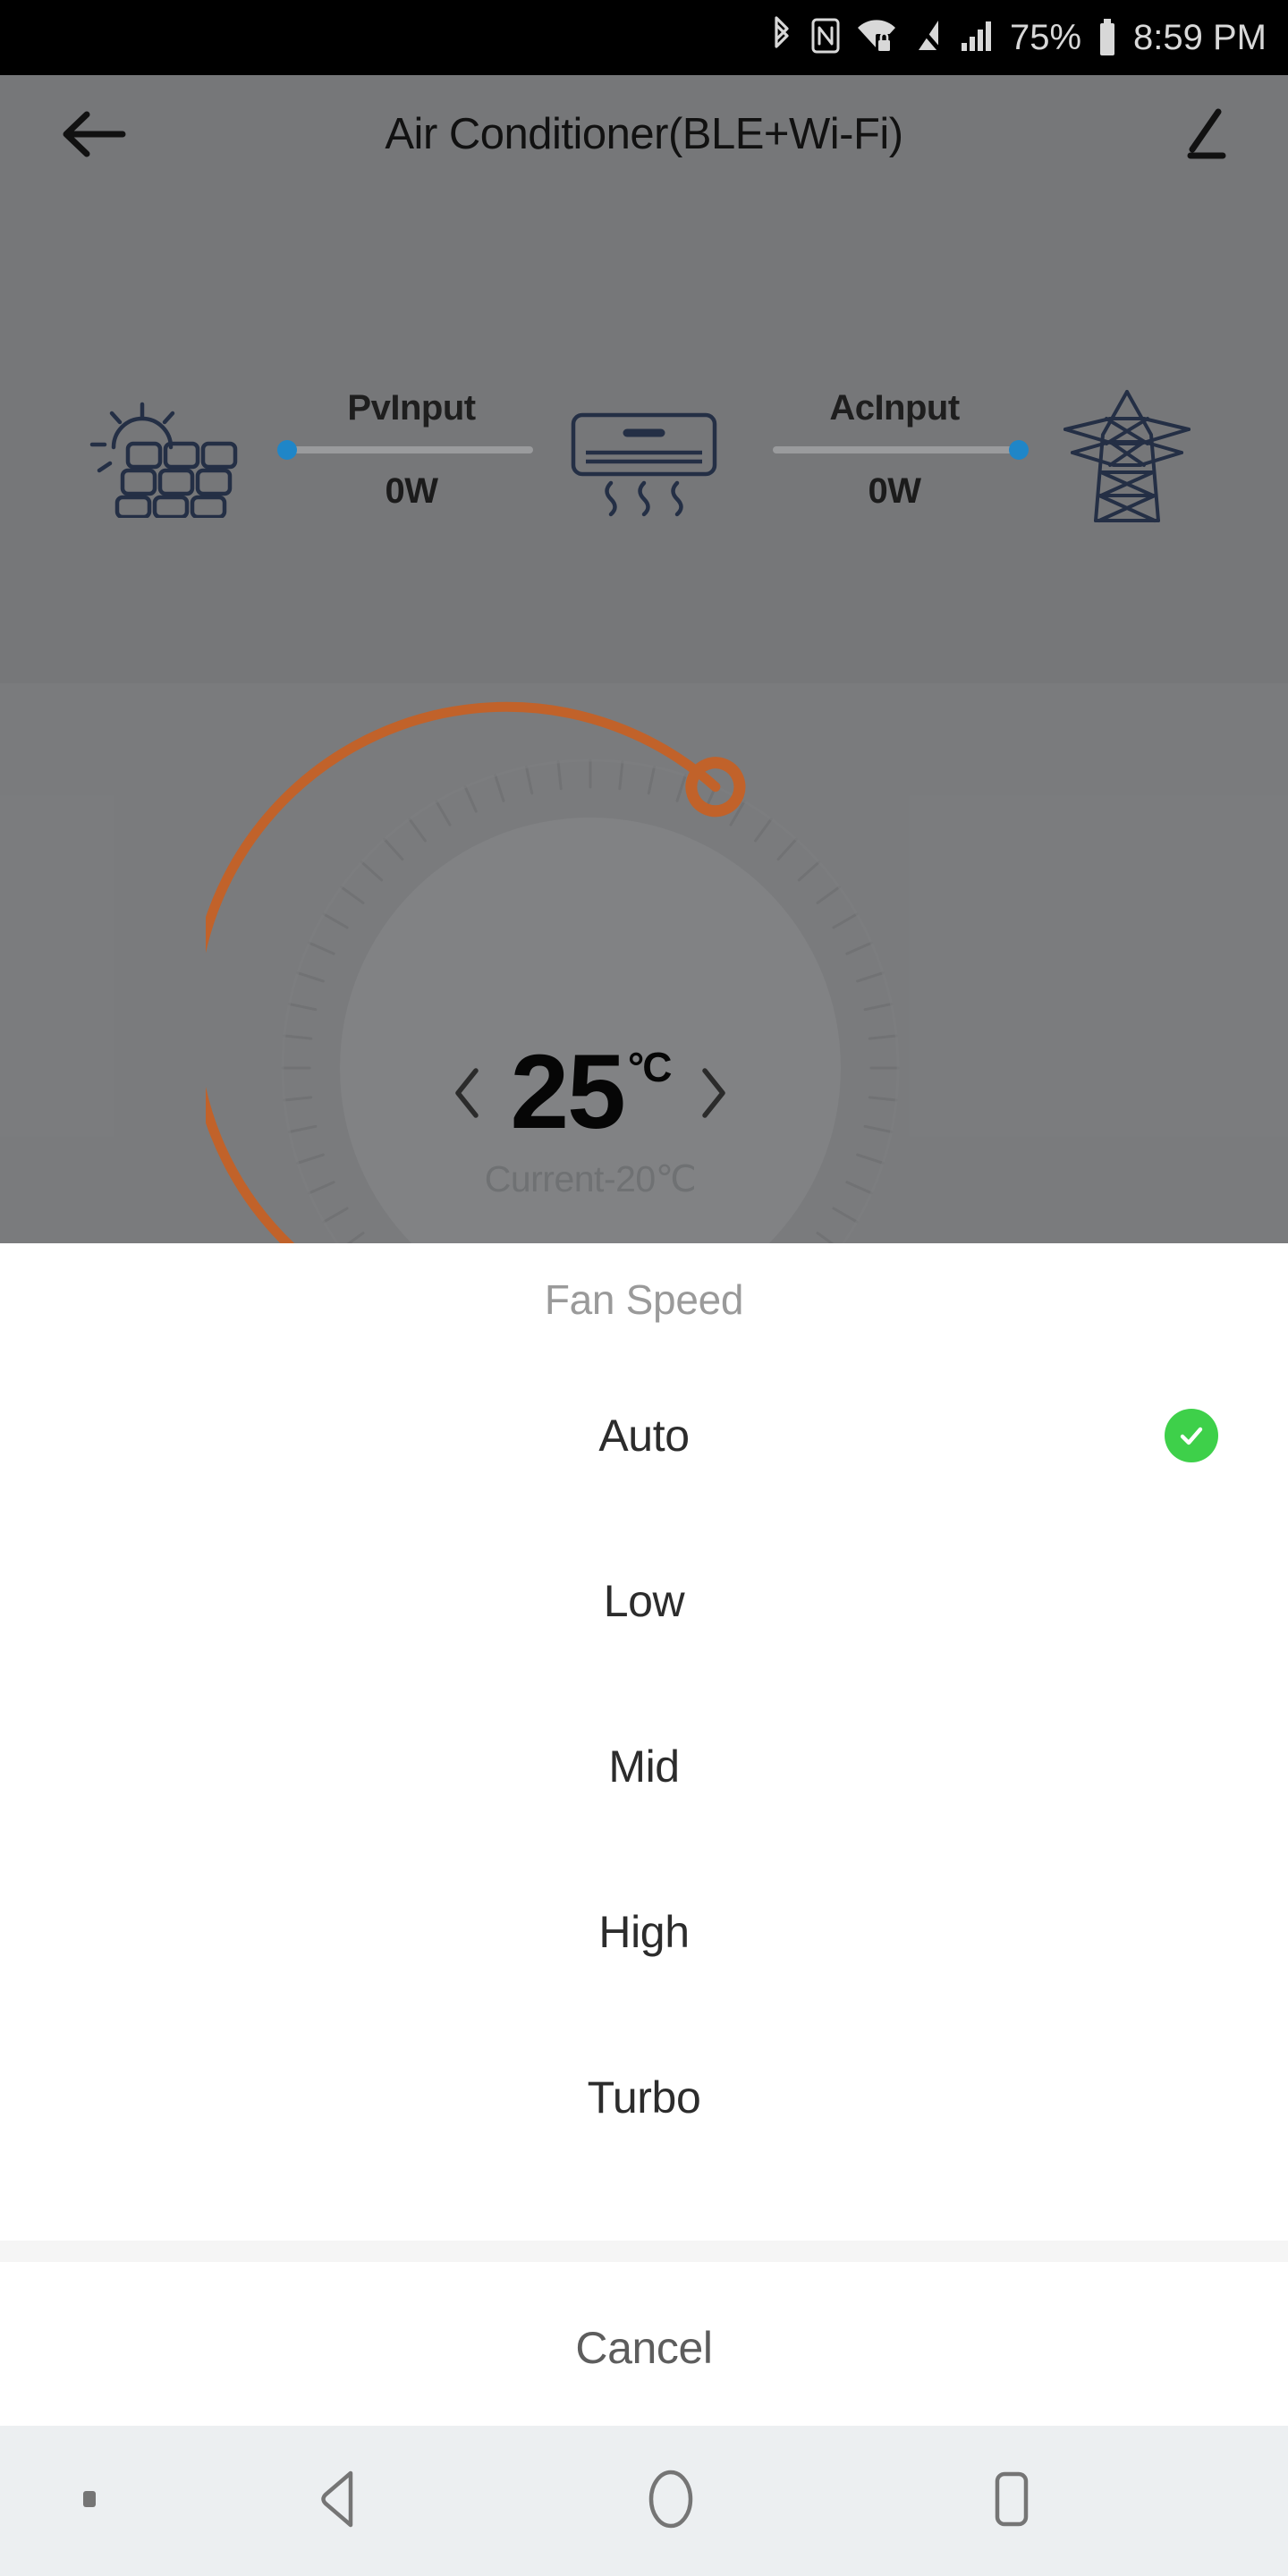 The height and width of the screenshot is (2576, 1288). I want to click on fan-option-label: Mid, so click(644, 1766).